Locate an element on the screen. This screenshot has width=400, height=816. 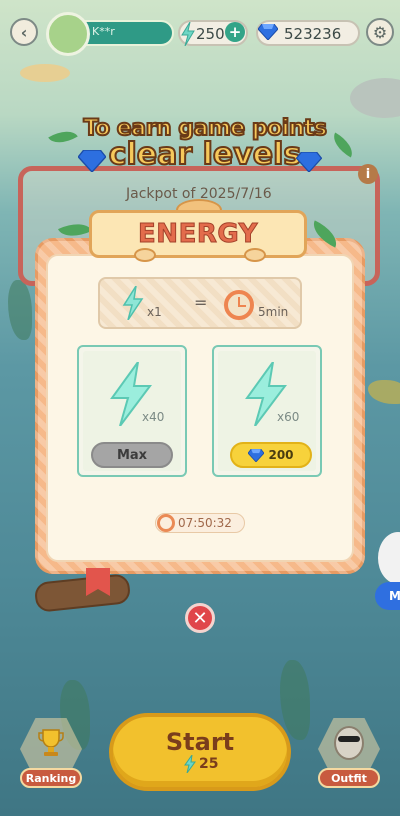
outfit-label: Outfit is located at coordinates (349, 778).